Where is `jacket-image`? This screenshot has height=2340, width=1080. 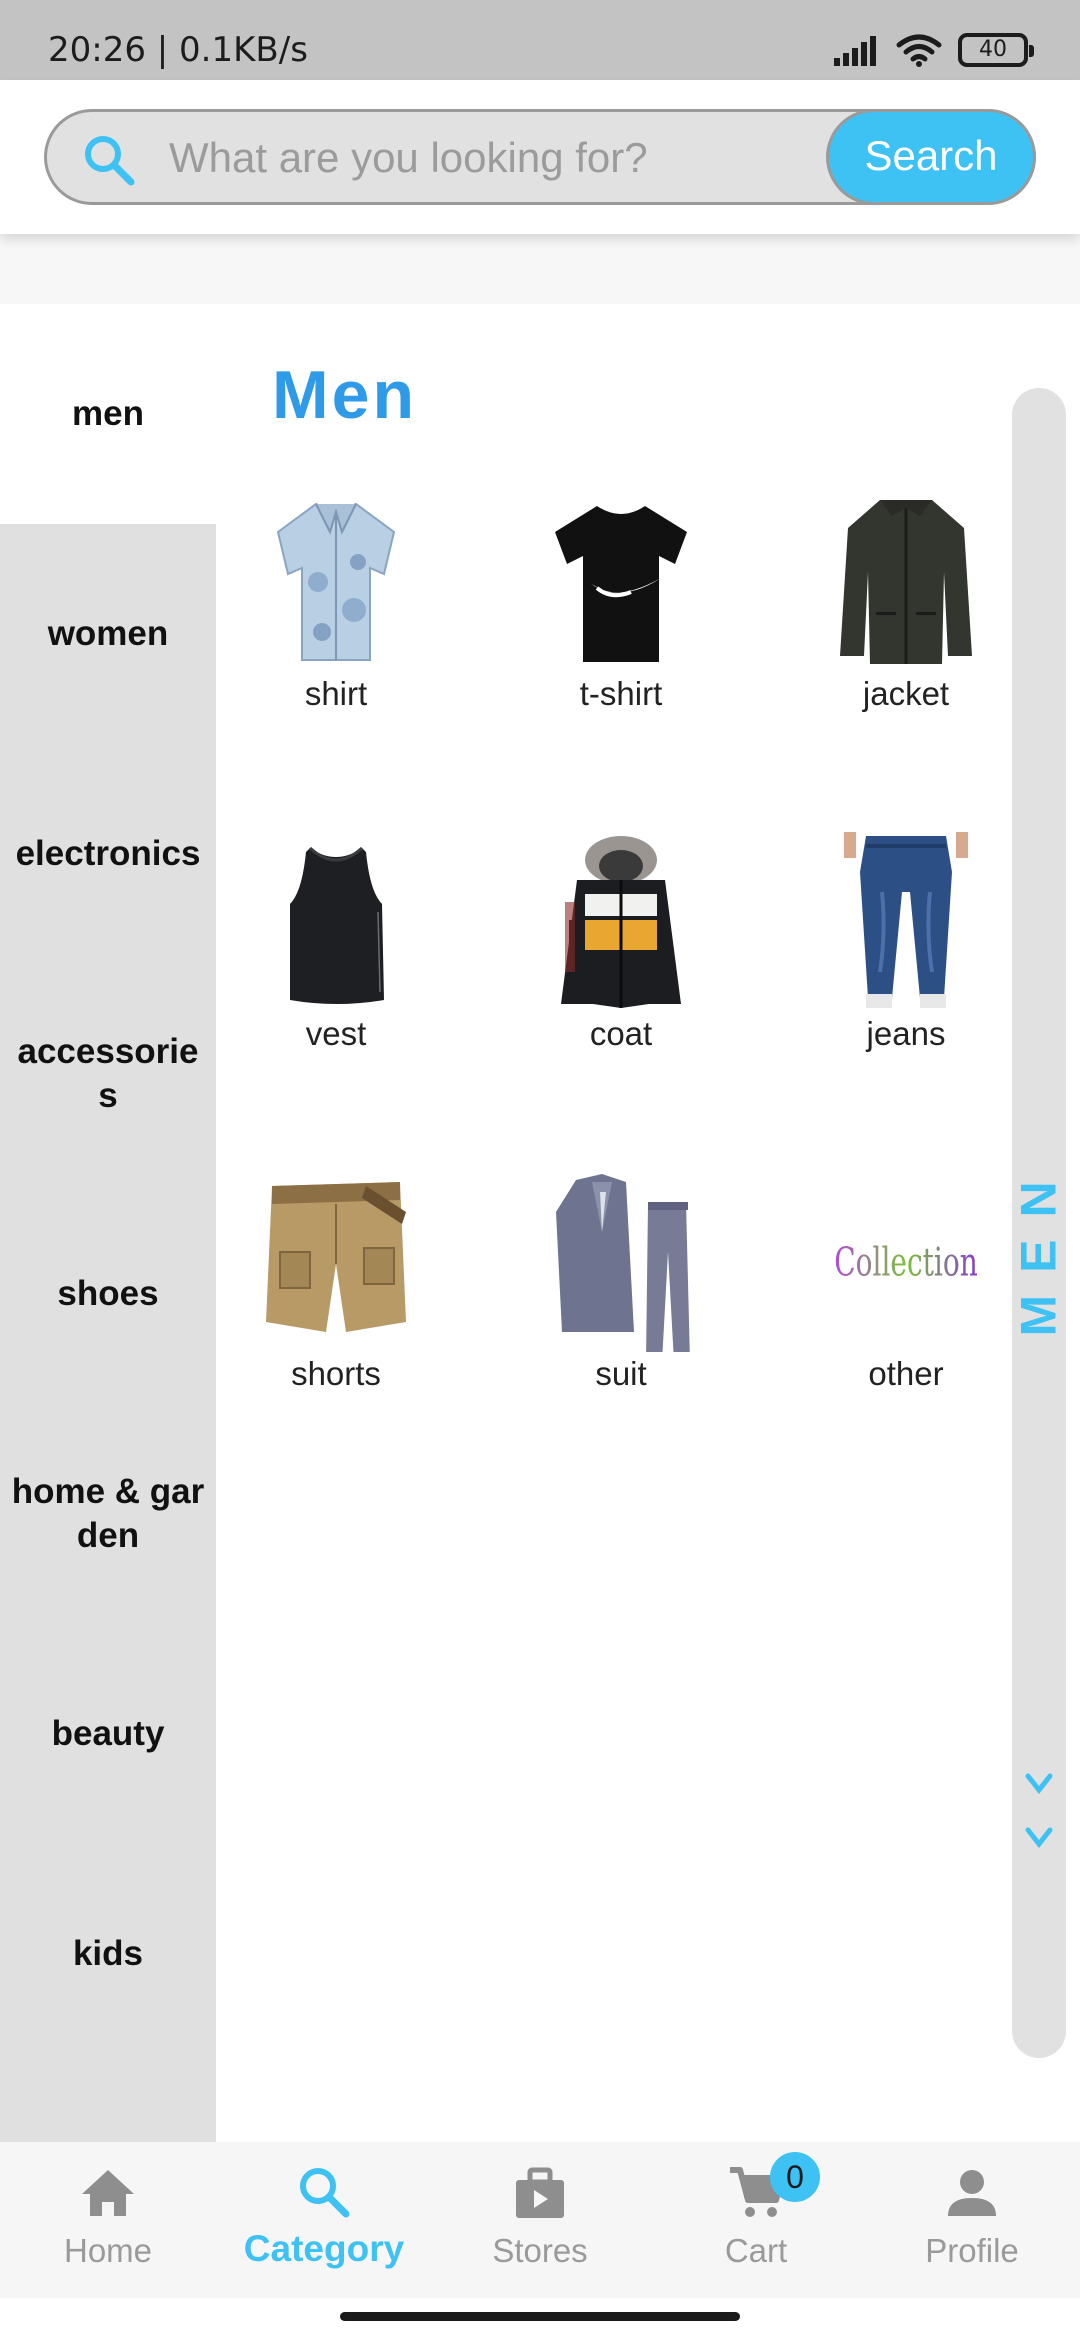
jacket-image is located at coordinates (906, 582).